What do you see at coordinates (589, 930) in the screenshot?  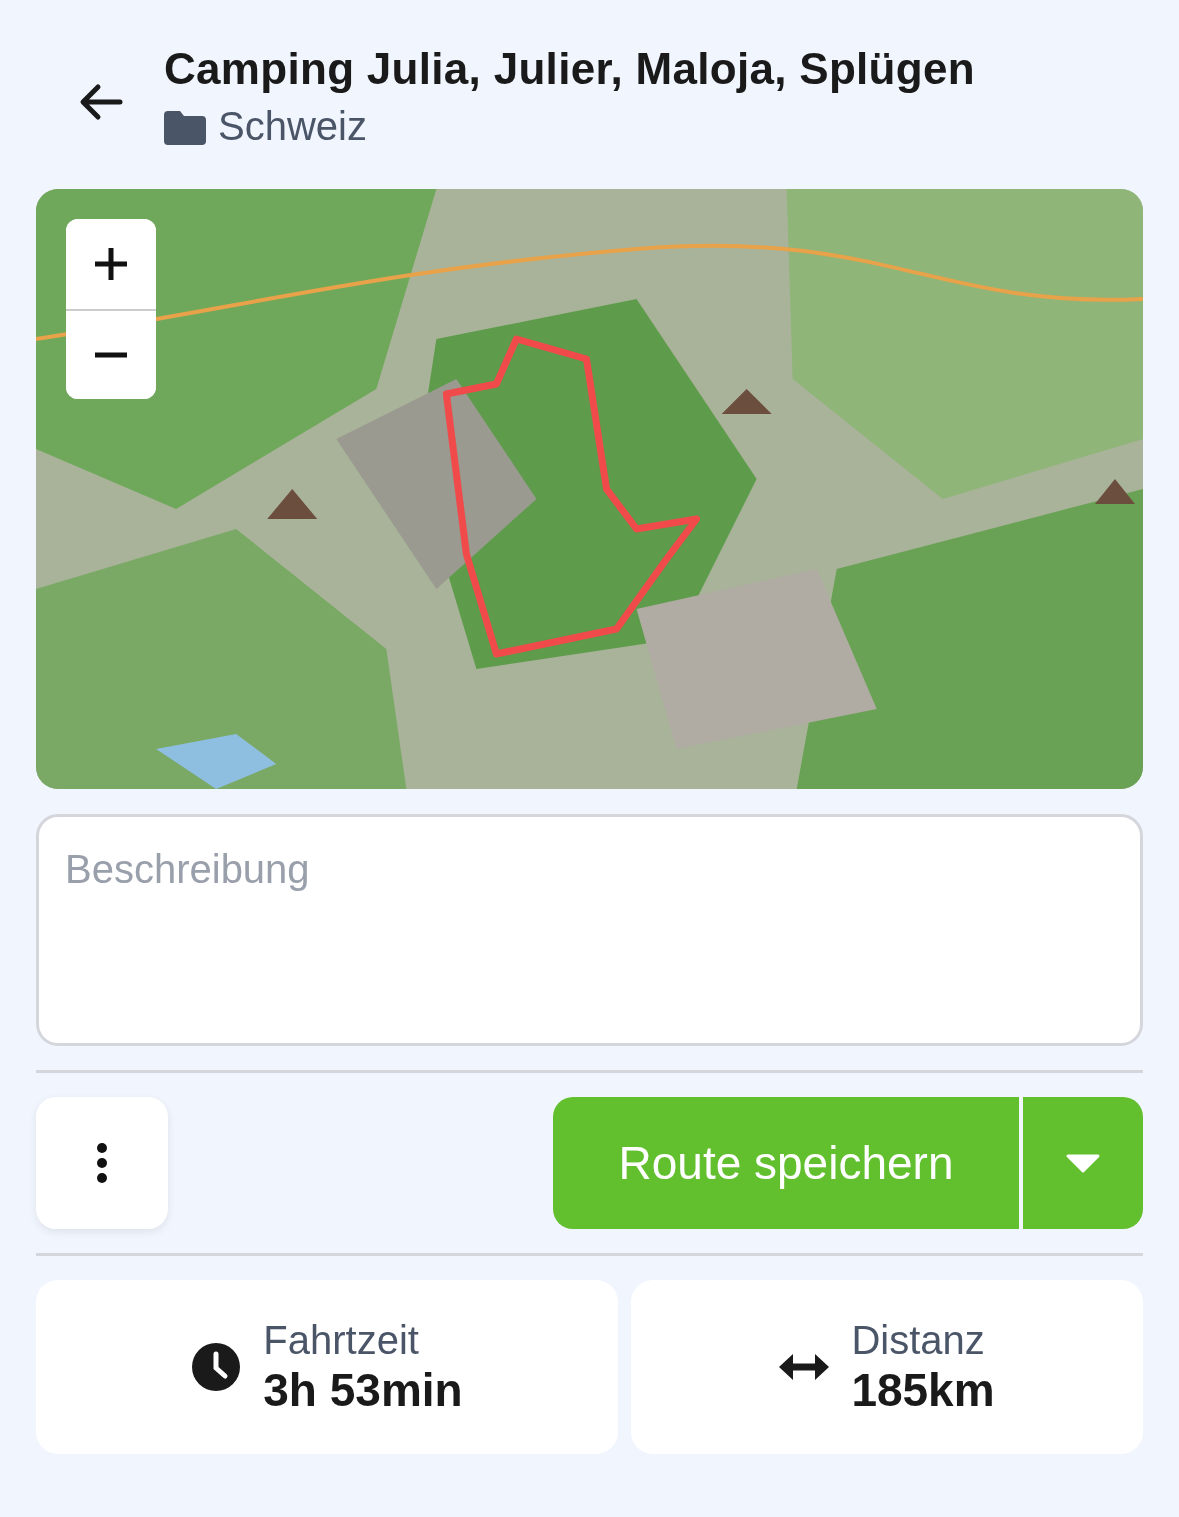 I see `description-field: Beschreibung` at bounding box center [589, 930].